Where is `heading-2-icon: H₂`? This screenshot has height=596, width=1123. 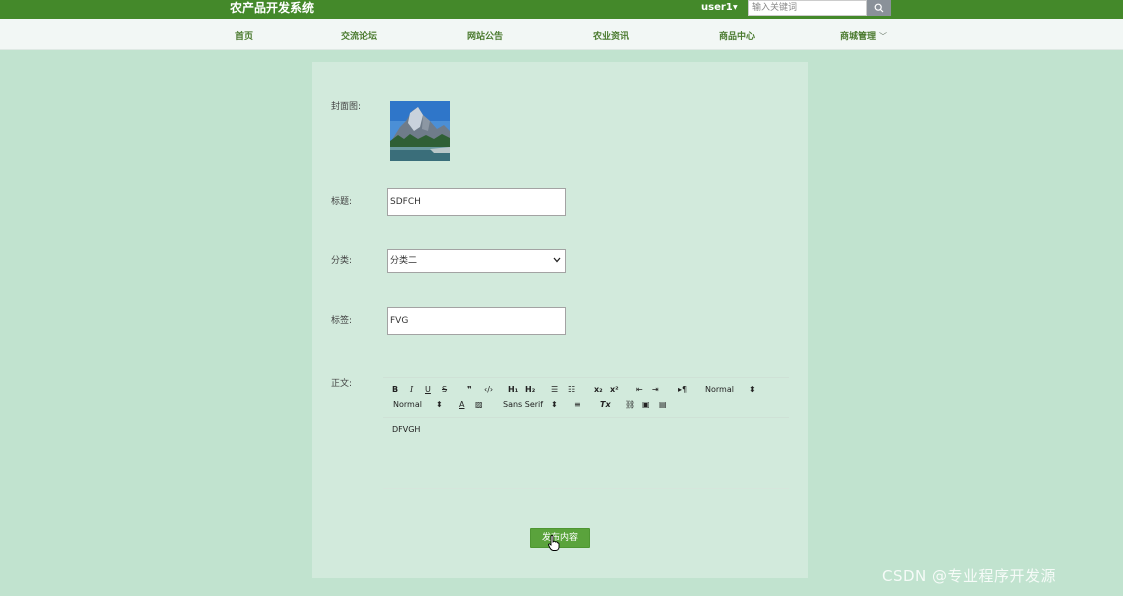 heading-2-icon: H₂ is located at coordinates (530, 390).